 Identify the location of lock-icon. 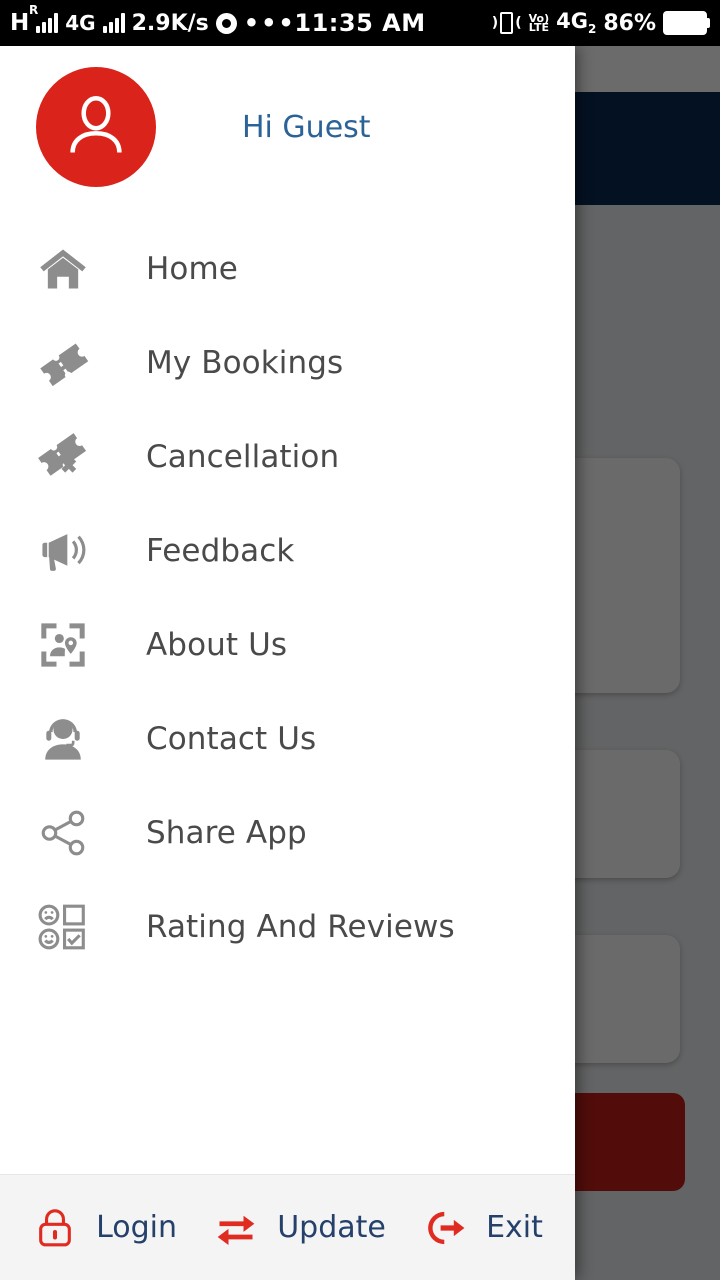
(55, 1228).